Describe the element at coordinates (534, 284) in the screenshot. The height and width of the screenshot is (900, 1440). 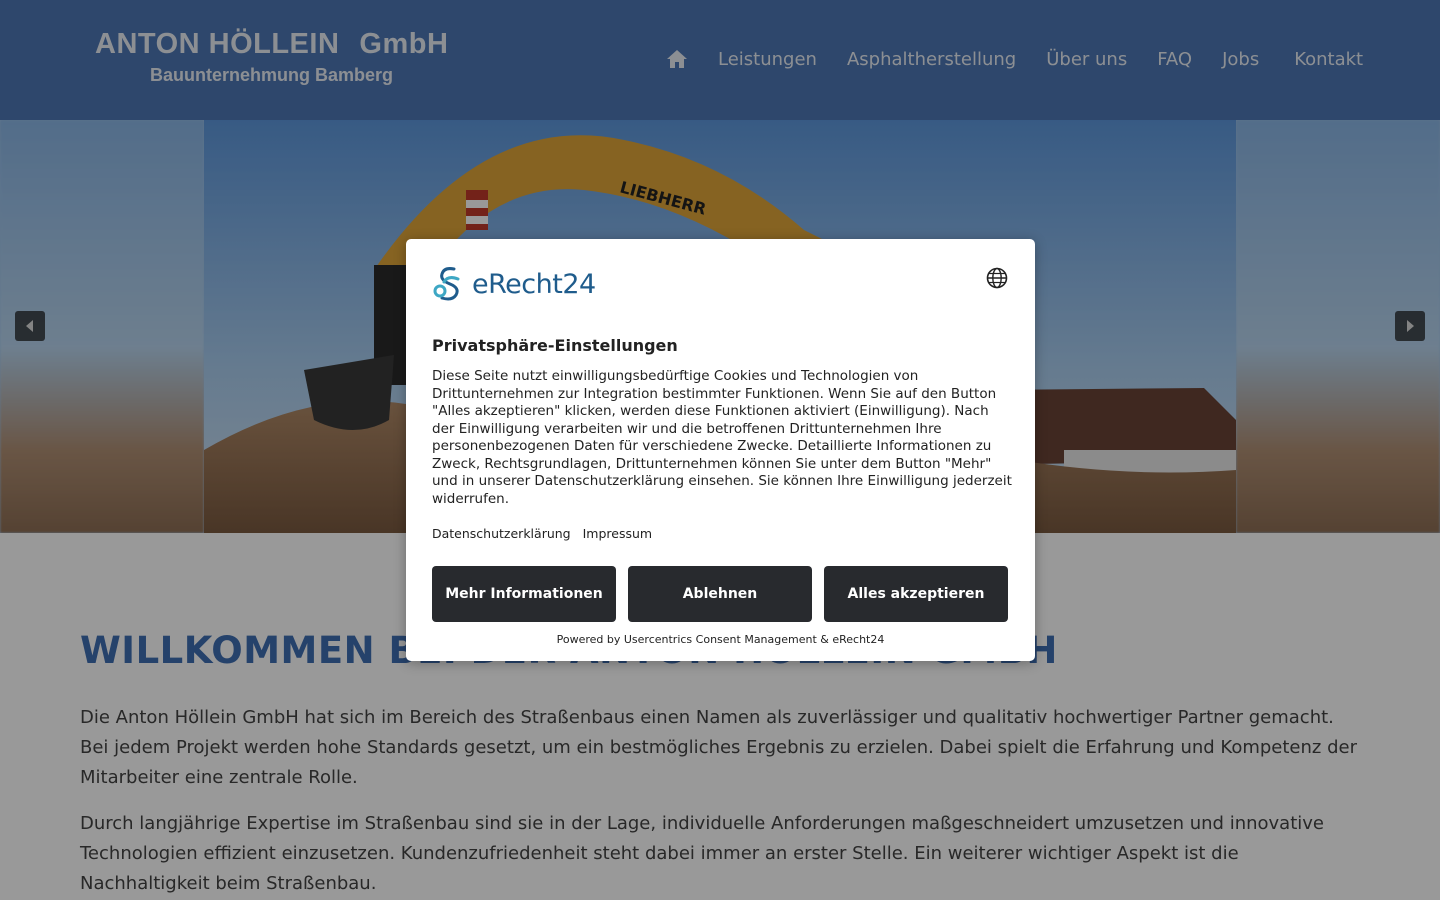
I see `erecht24-logo-text: eRecht24` at that location.